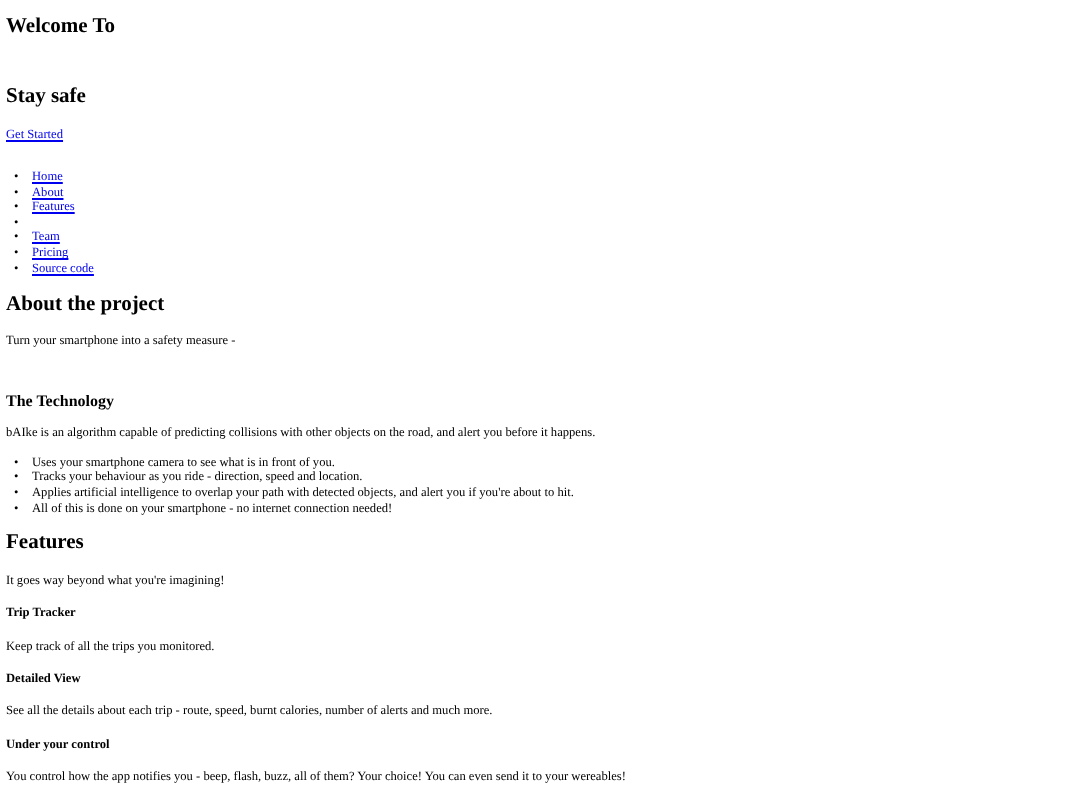 The height and width of the screenshot is (810, 1080). Describe the element at coordinates (60, 401) in the screenshot. I see `subsection-heading: The Technology` at that location.